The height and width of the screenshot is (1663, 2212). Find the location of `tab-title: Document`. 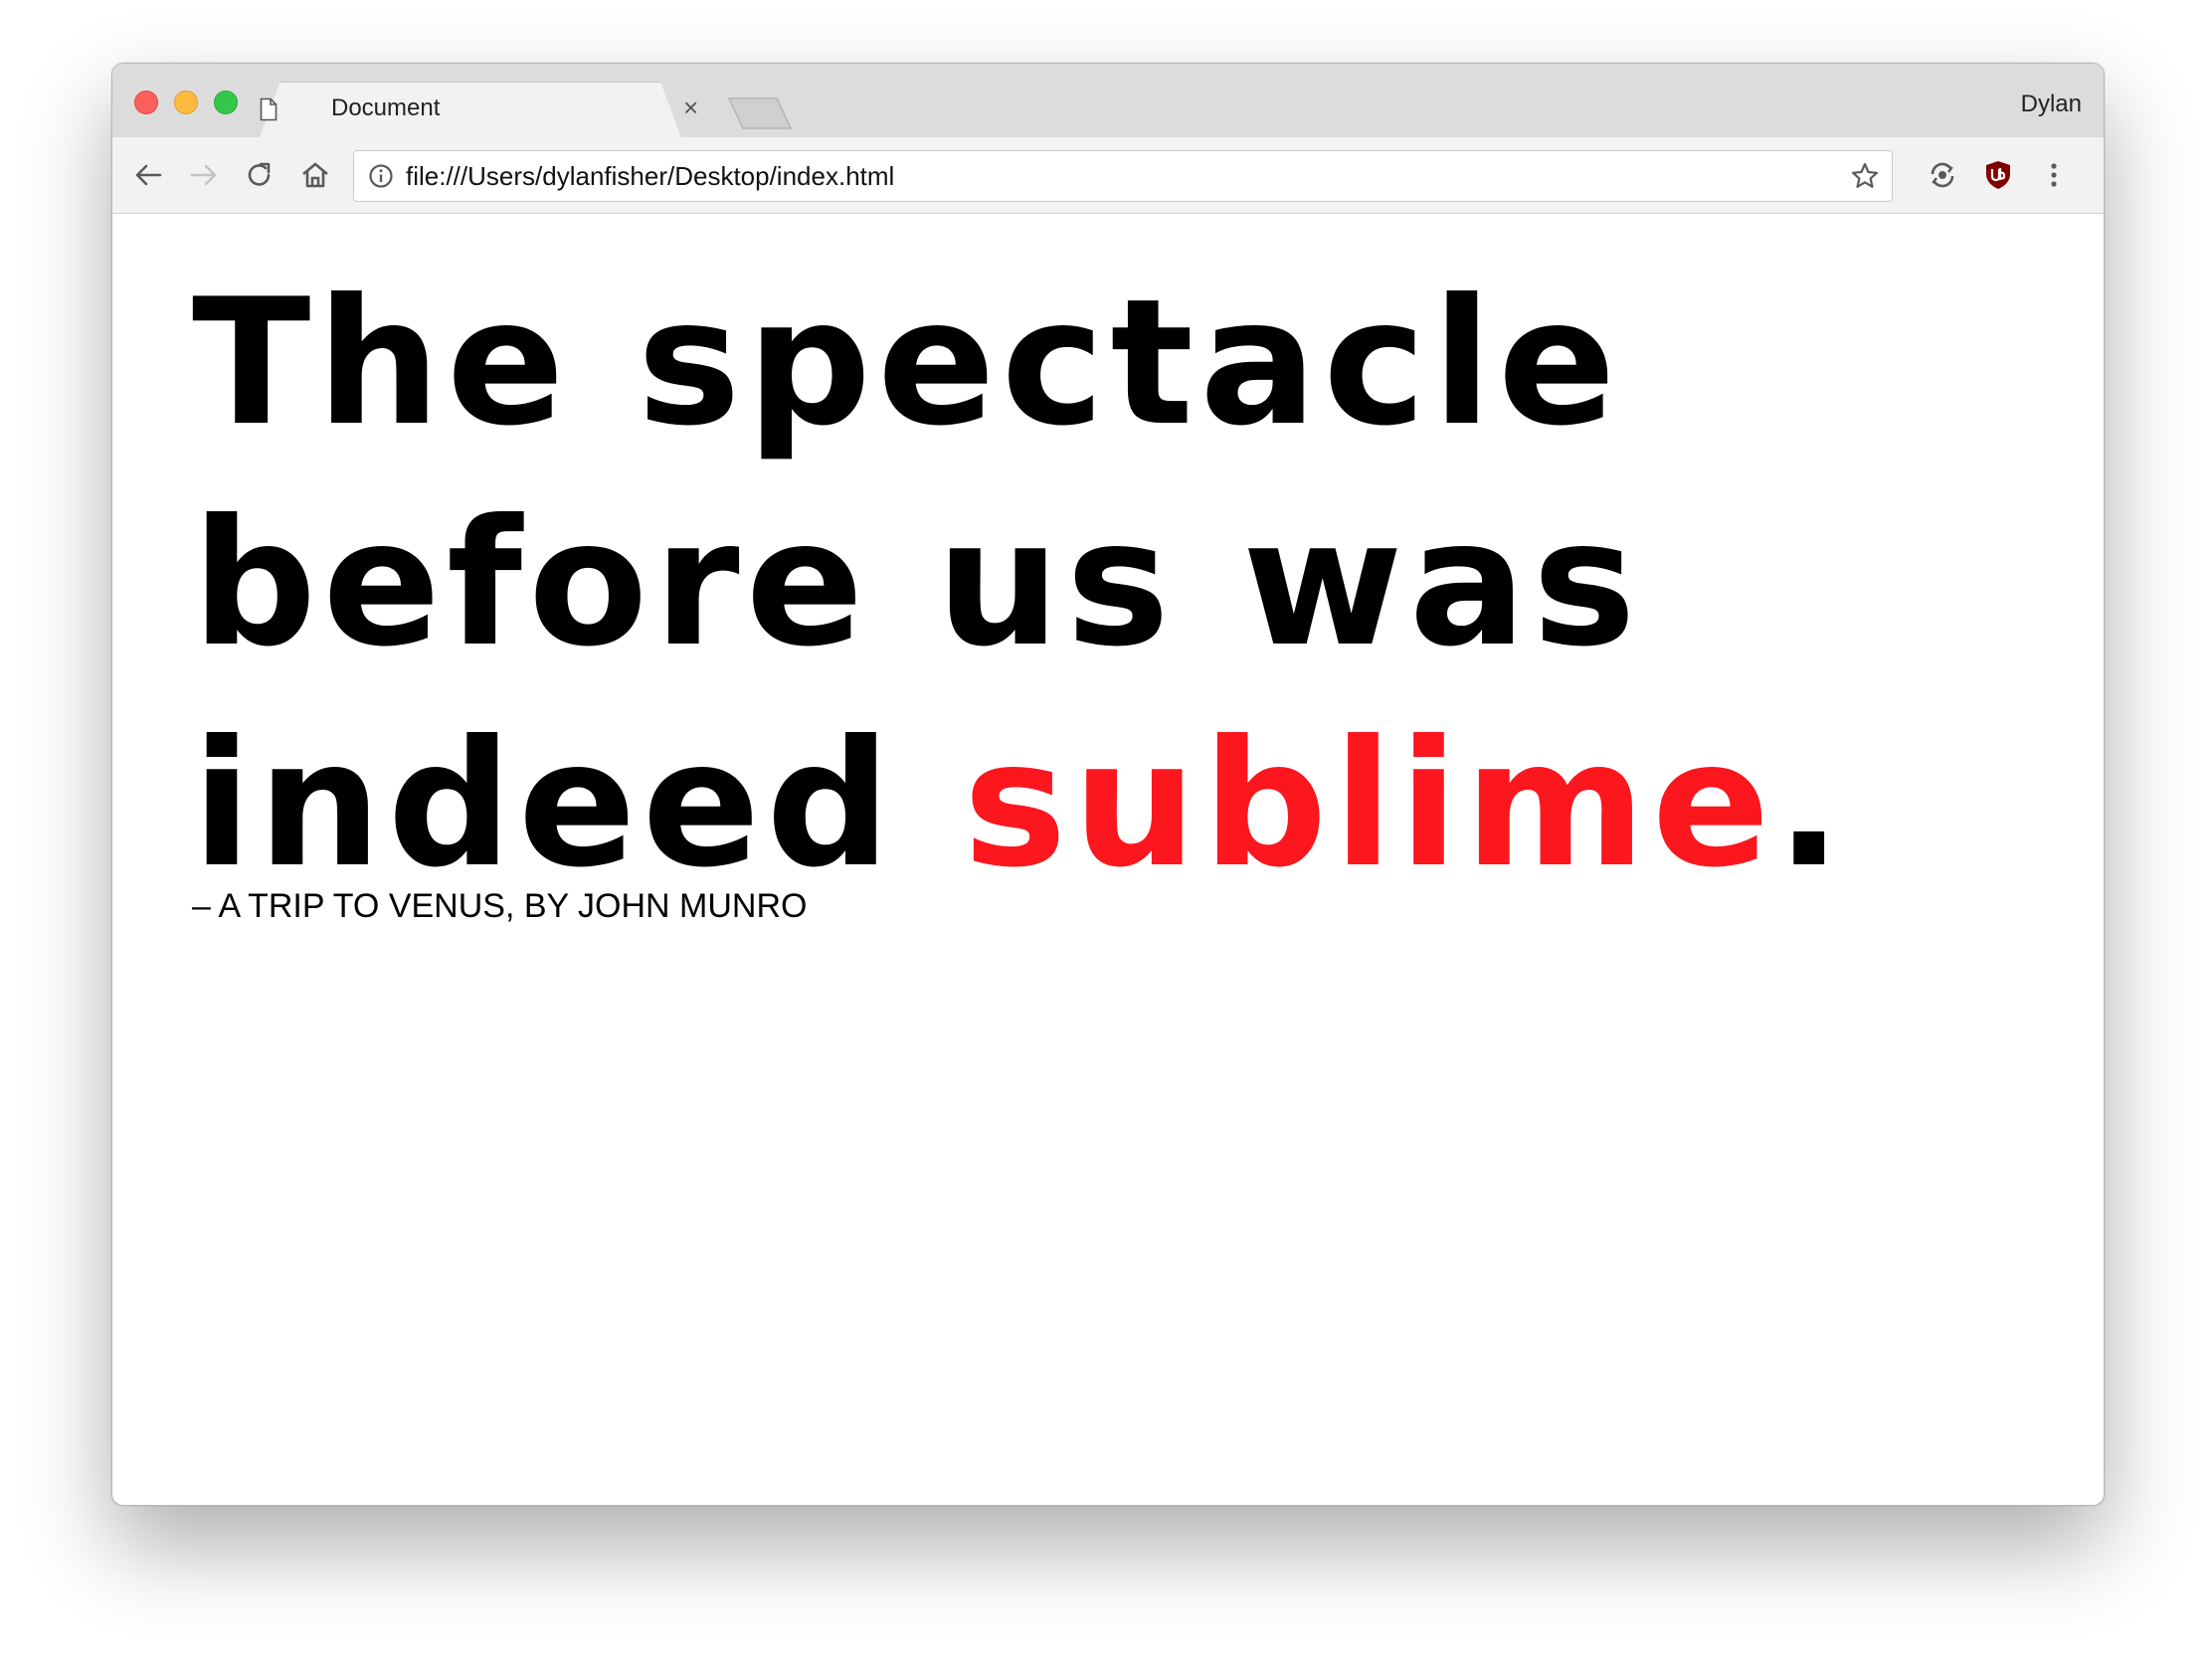

tab-title: Document is located at coordinates (386, 107).